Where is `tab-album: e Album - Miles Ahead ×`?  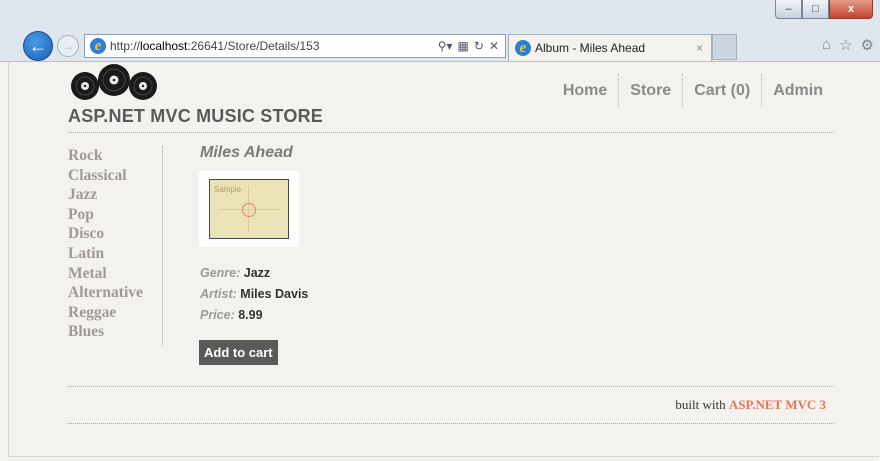 tab-album: e Album - Miles Ahead × is located at coordinates (610, 47).